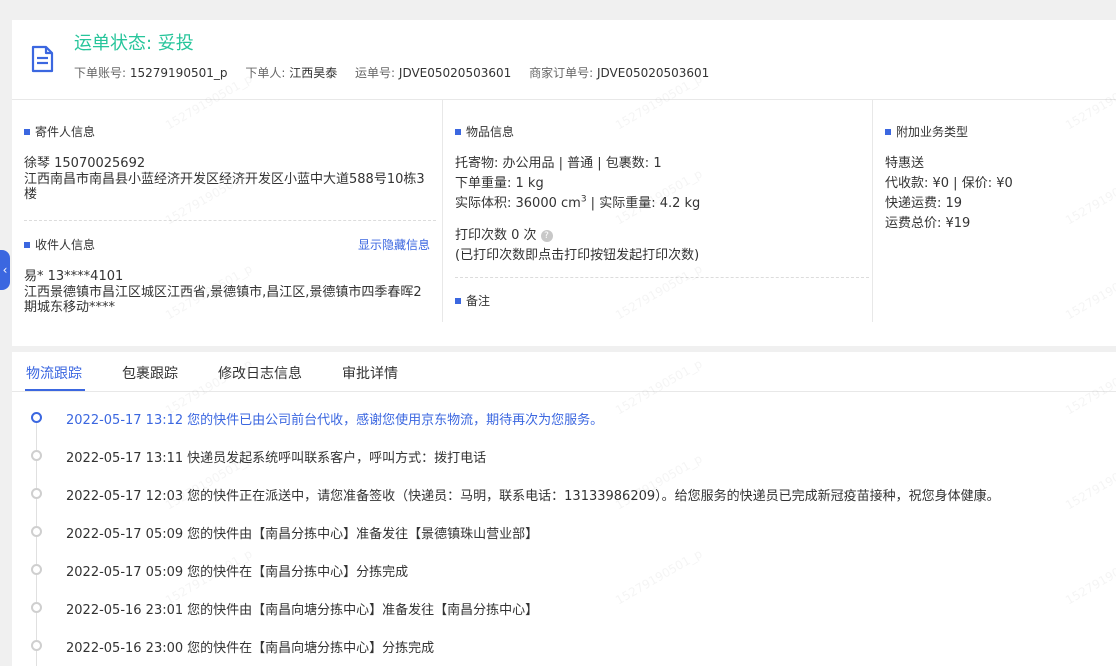  I want to click on timeline-event: 2022-05-17 05:09 您的快件在【南昌分拣中心】分拣完成, so click(564, 571).